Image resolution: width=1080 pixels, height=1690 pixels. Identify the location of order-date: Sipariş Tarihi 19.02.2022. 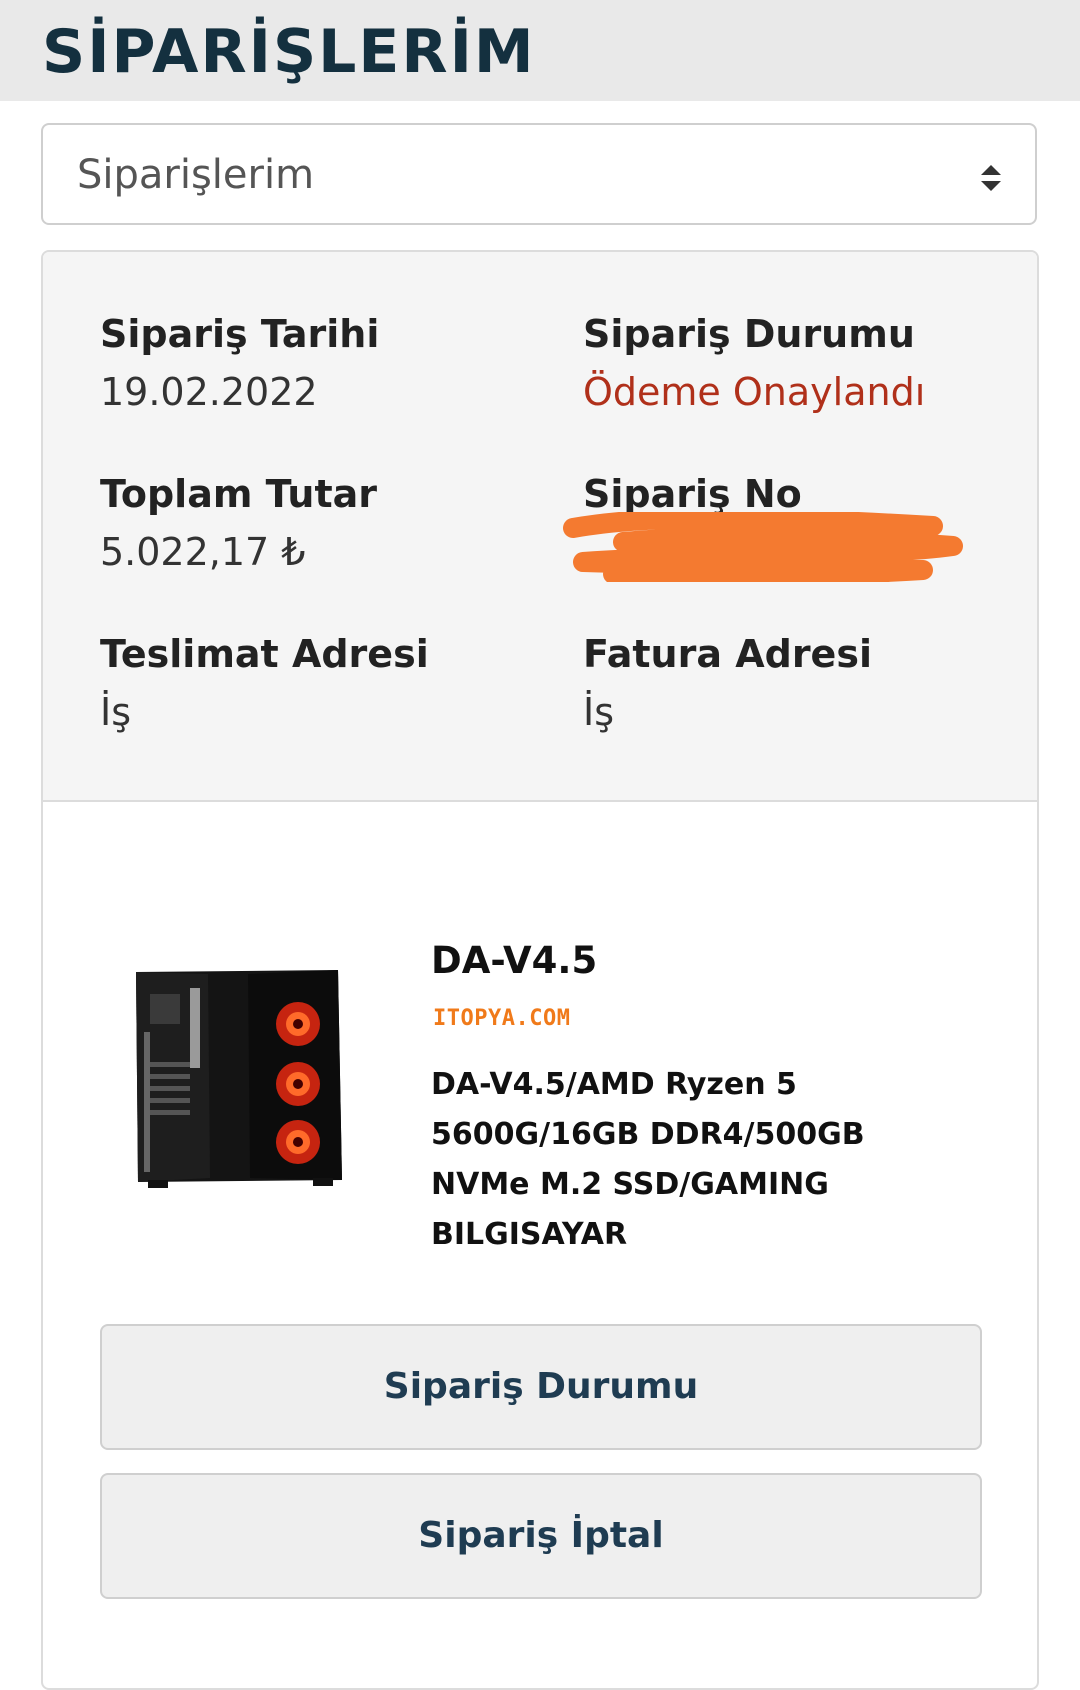
(239, 363).